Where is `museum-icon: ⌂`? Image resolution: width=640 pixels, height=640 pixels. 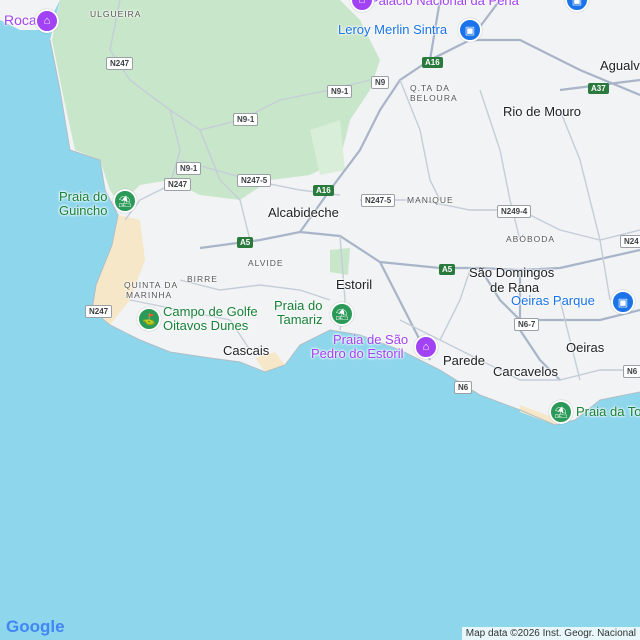
museum-icon: ⌂ is located at coordinates (47, 21).